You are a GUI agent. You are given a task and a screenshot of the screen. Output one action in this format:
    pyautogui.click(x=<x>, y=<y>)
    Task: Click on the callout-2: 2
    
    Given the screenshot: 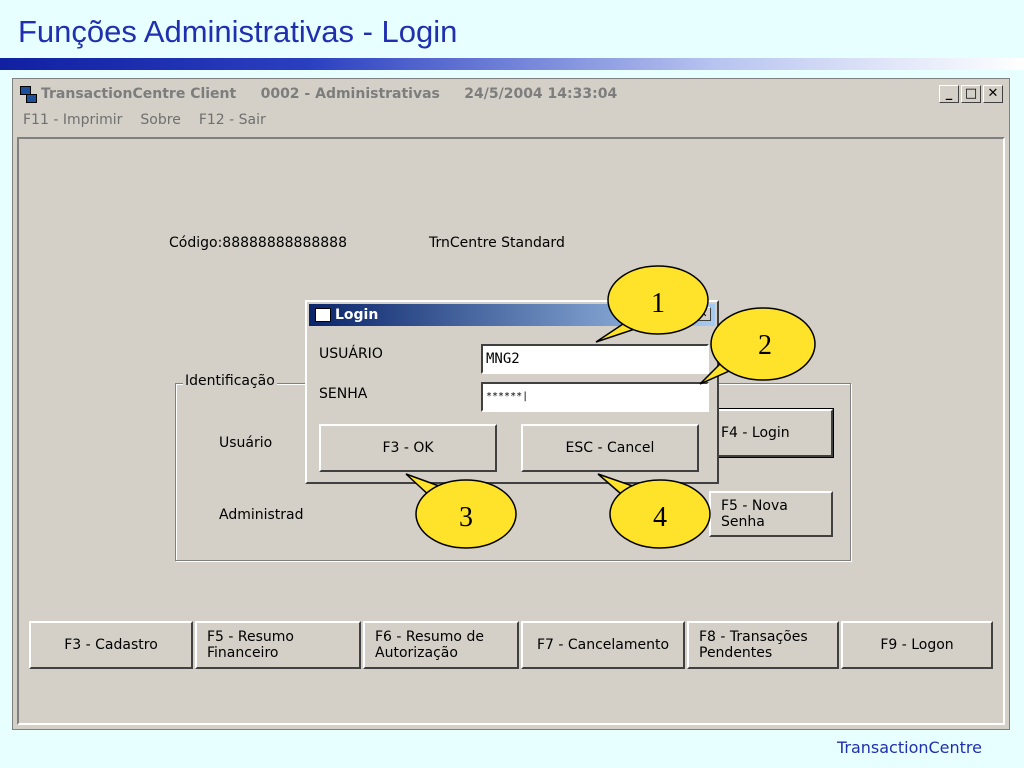 What is the action you would take?
    pyautogui.click(x=757, y=346)
    